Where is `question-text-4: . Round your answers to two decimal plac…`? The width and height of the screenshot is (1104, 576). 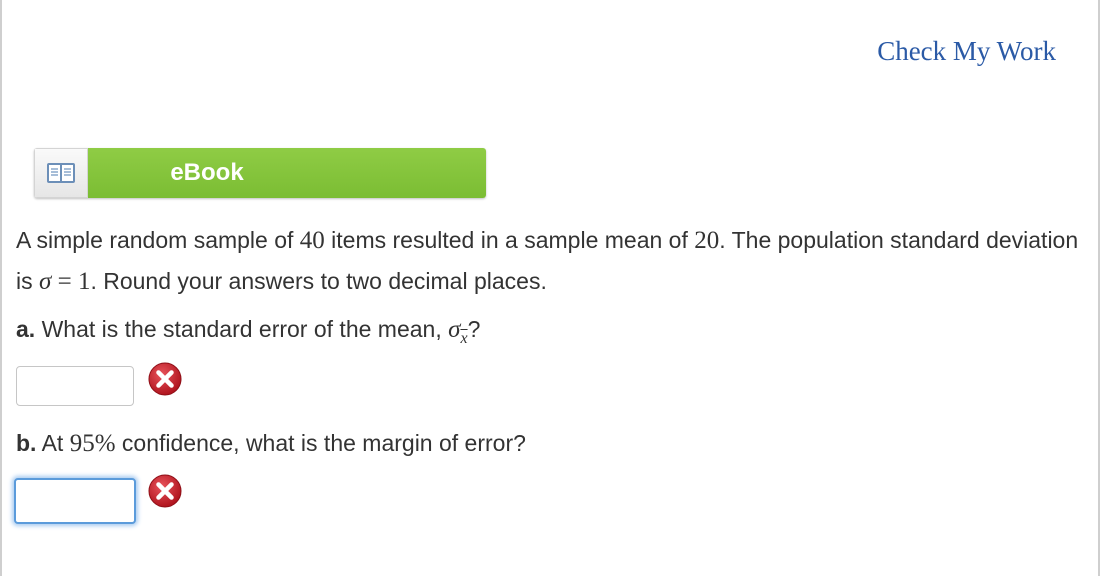
question-text-4: . Round your answers to two decimal plac… is located at coordinates (318, 281).